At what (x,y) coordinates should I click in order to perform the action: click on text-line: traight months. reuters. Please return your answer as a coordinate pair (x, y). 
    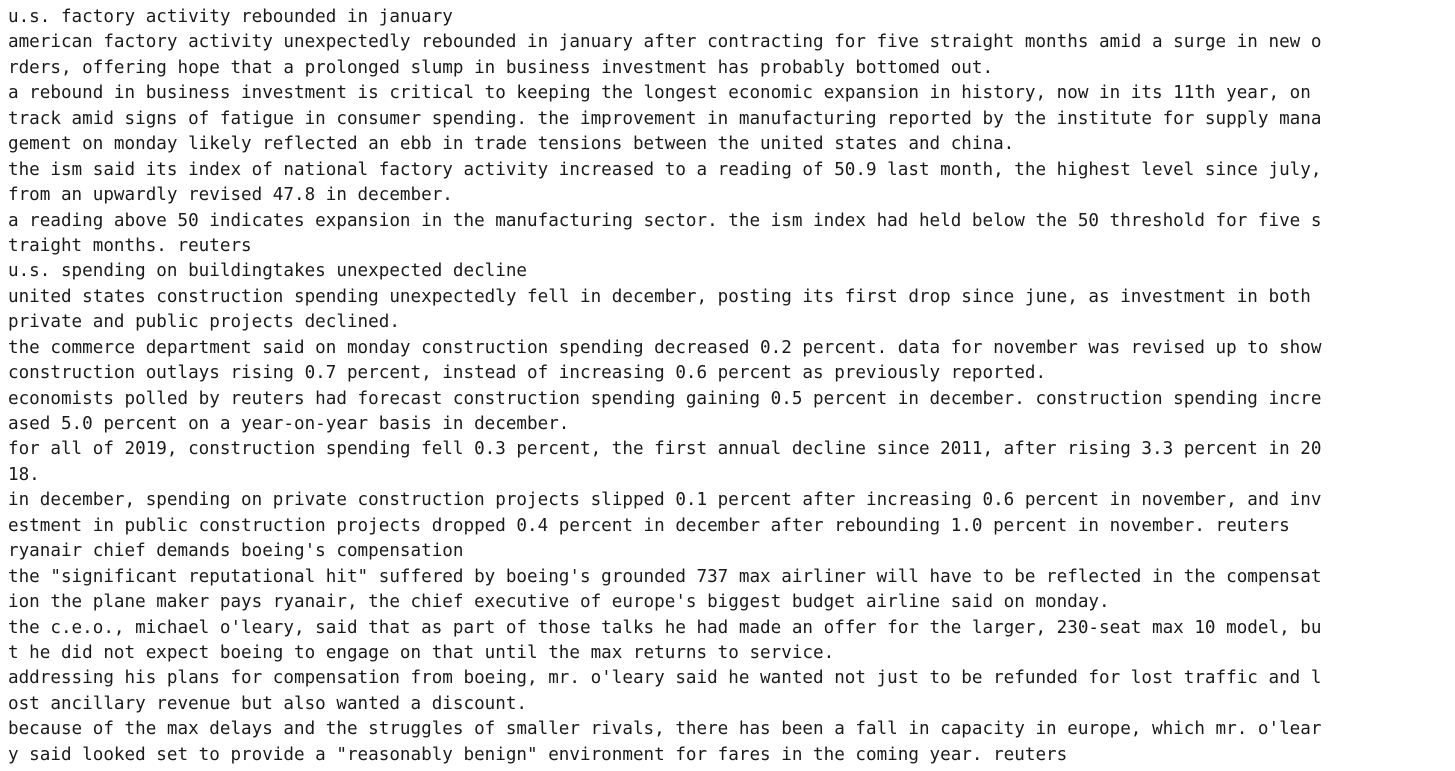
    Looking at the image, I should click on (130, 245).